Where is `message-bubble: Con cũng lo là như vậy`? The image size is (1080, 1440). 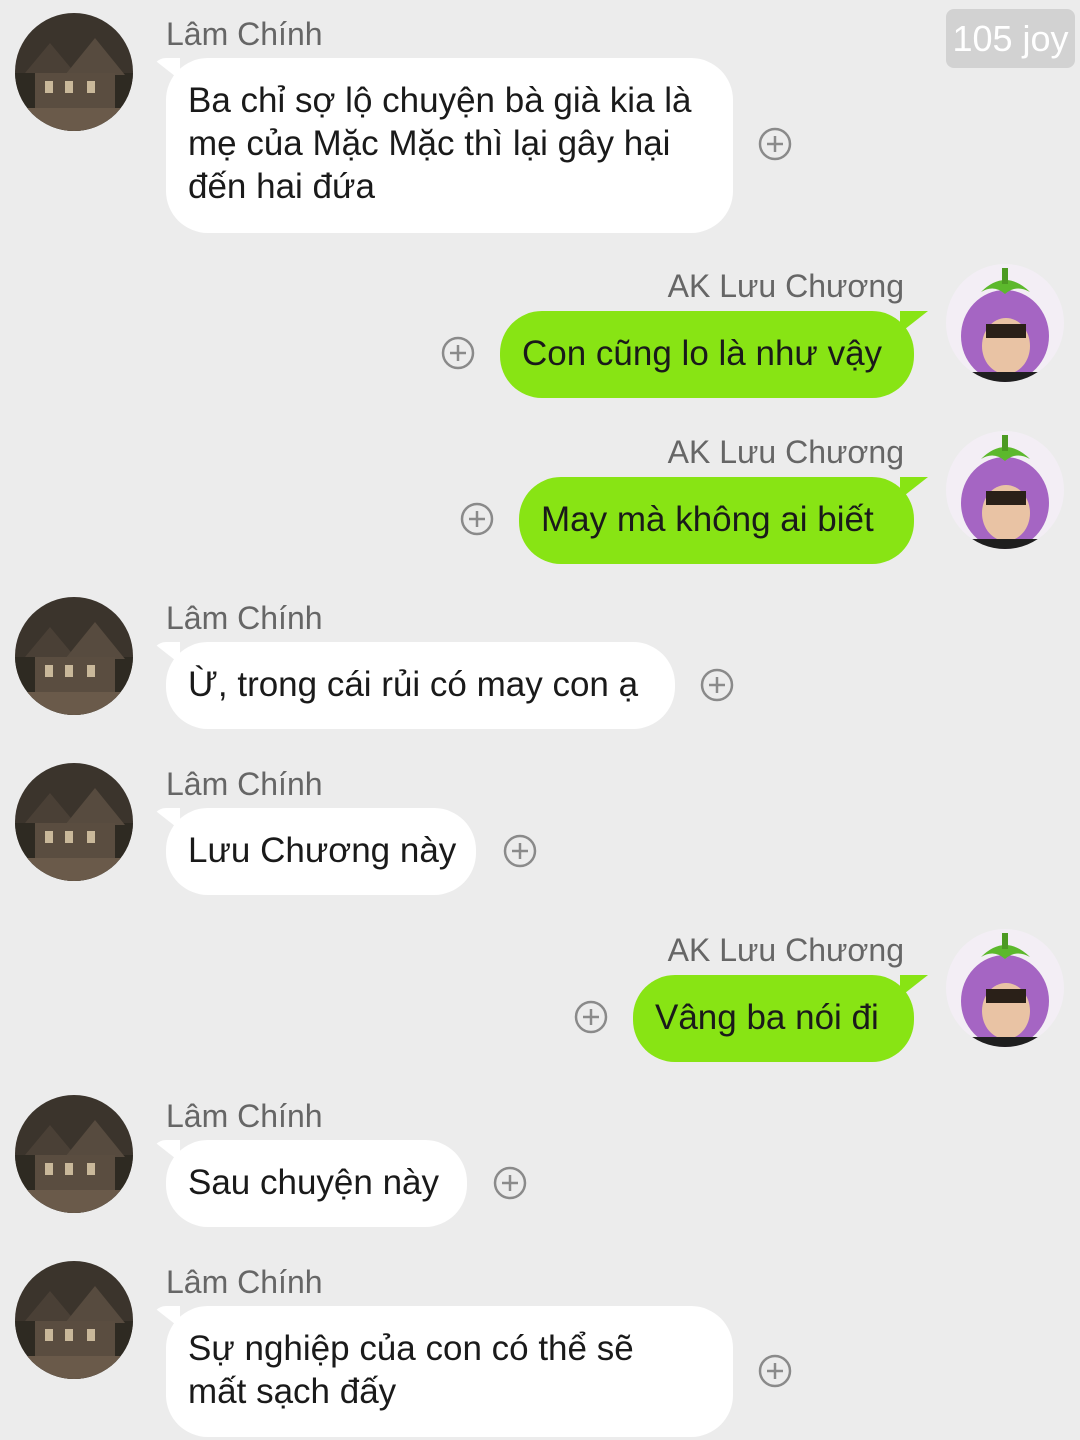
message-bubble: Con cũng lo là như vậy is located at coordinates (707, 354).